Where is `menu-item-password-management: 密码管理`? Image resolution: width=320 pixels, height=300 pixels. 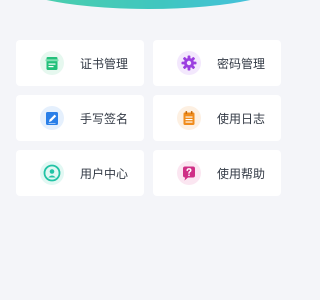
menu-item-password-management: 密码管理 is located at coordinates (217, 63).